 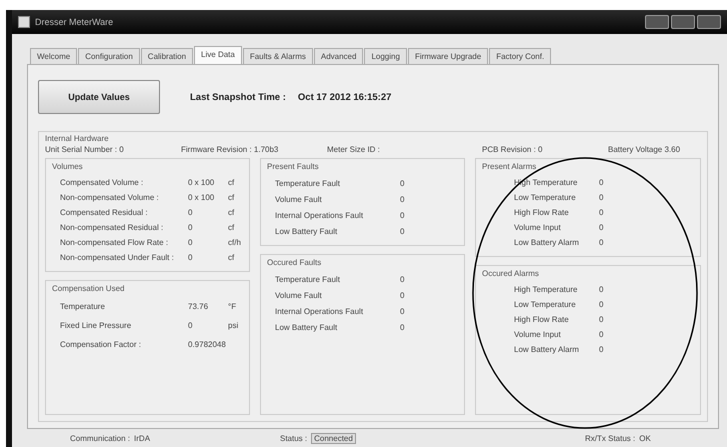 What do you see at coordinates (545, 149) in the screenshot?
I see `hardware-field: PCB Revision : 0` at bounding box center [545, 149].